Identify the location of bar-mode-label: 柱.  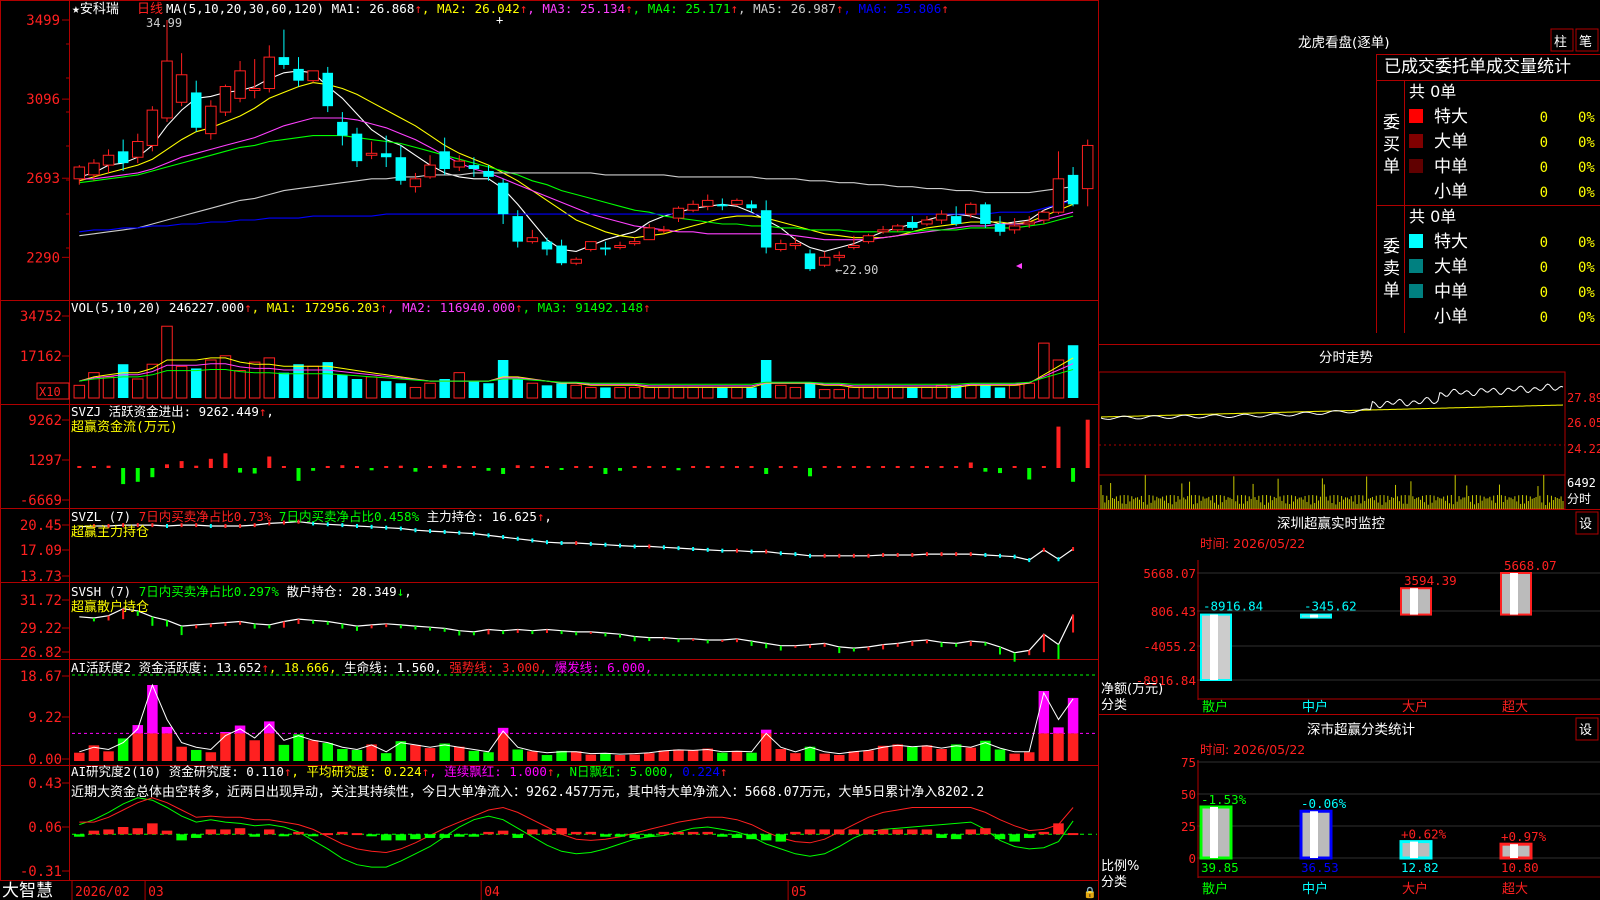
(1560, 42).